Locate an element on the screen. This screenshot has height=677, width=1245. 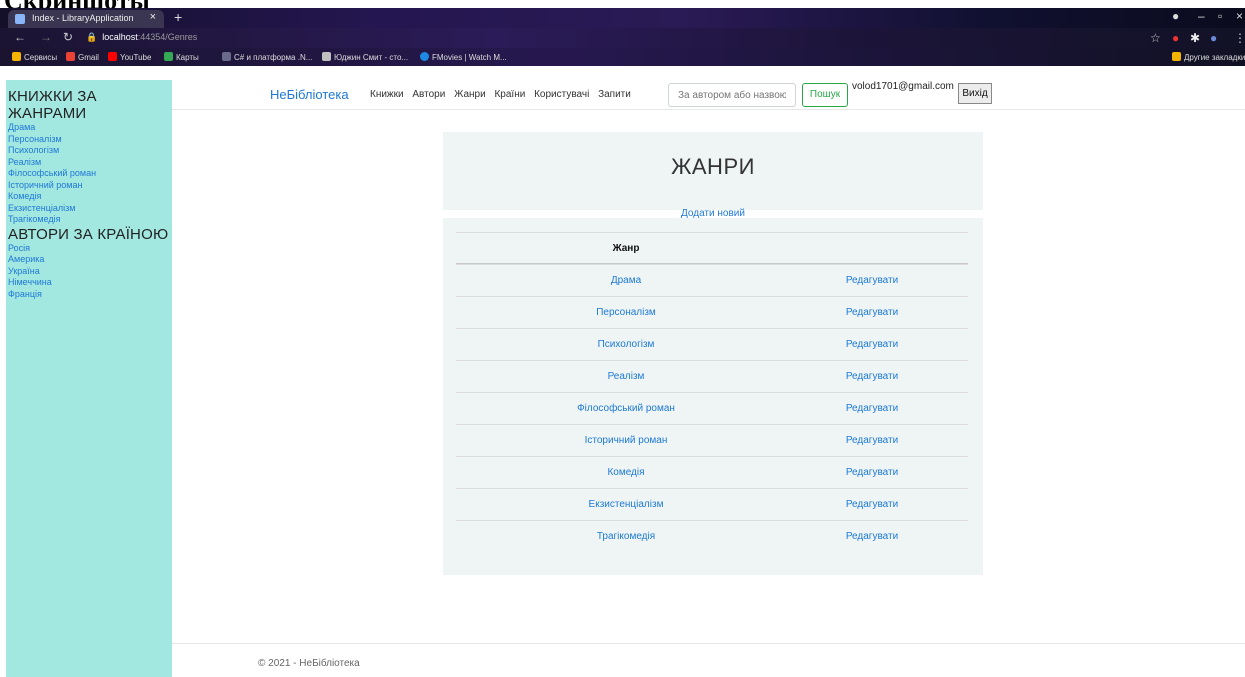
sidebar-genre-link: Екзистенціалізм is located at coordinates (89, 209).